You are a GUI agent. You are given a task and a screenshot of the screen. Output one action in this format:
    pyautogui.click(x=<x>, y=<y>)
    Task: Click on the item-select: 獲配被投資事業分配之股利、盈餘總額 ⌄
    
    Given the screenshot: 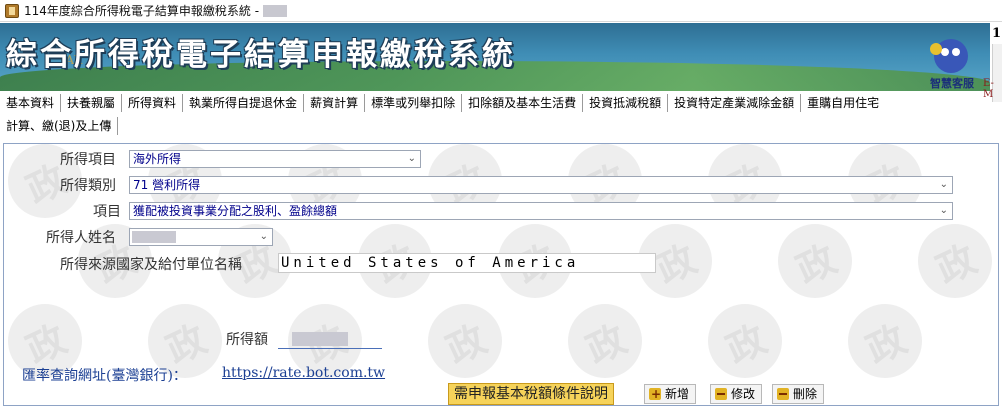 What is the action you would take?
    pyautogui.click(x=541, y=211)
    